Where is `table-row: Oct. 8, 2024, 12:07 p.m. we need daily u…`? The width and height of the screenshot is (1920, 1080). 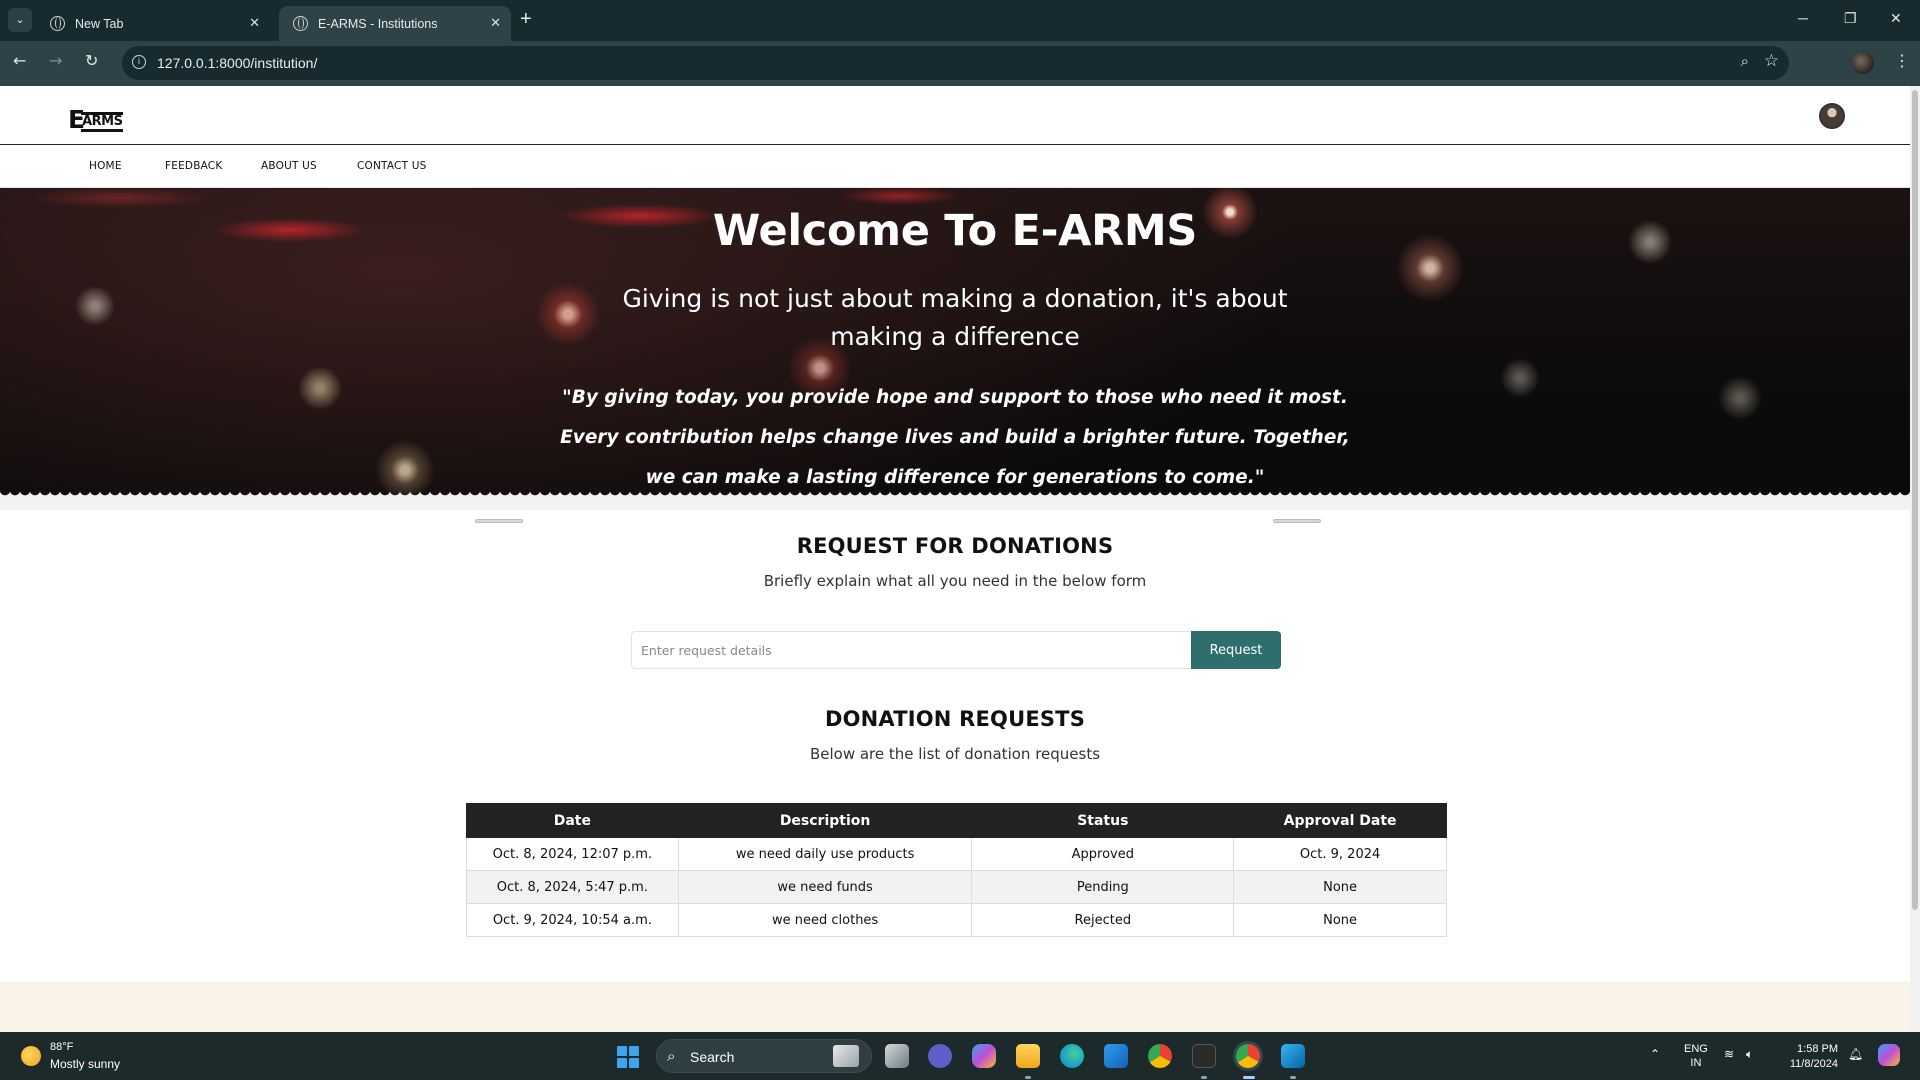 table-row: Oct. 8, 2024, 12:07 p.m. we need daily u… is located at coordinates (956, 854).